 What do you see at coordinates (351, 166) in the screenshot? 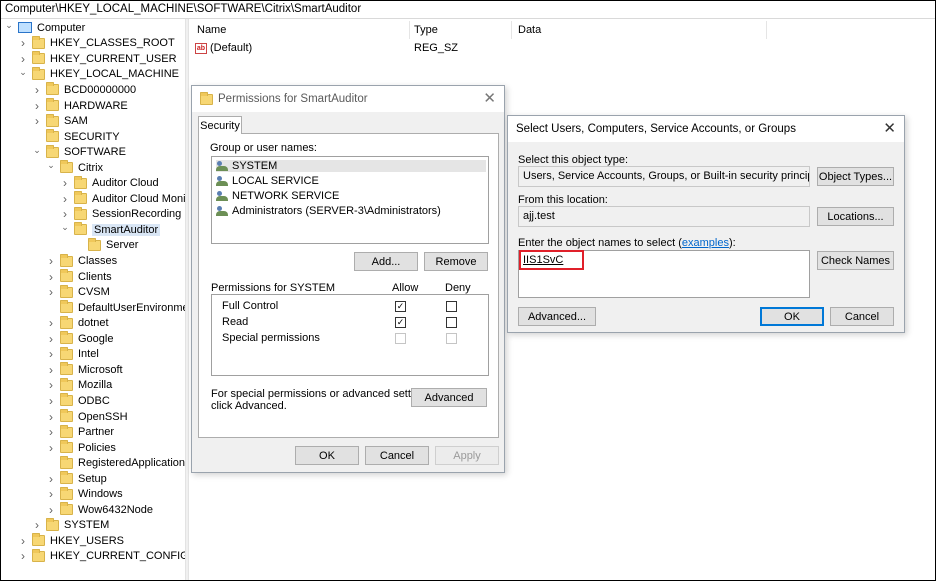
I see `user-list-item: SYSTEM` at bounding box center [351, 166].